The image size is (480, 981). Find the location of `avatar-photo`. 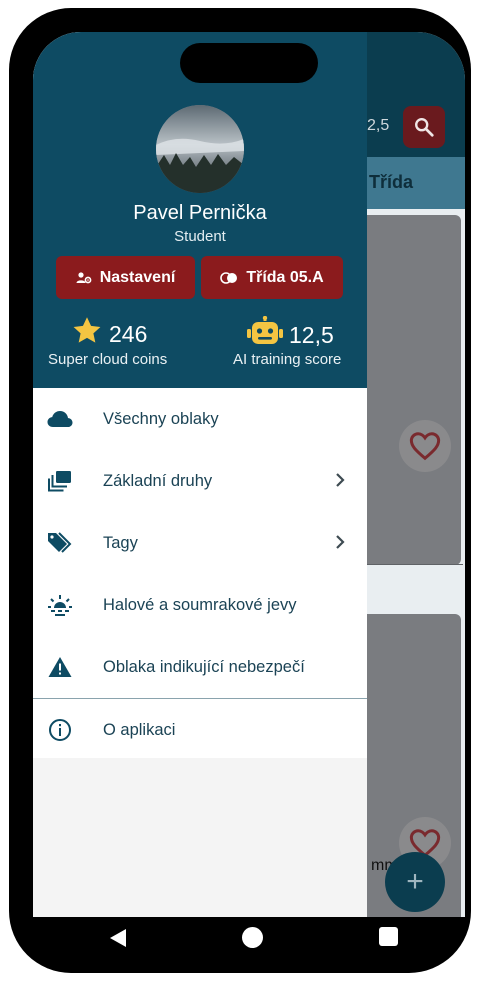

avatar-photo is located at coordinates (200, 149).